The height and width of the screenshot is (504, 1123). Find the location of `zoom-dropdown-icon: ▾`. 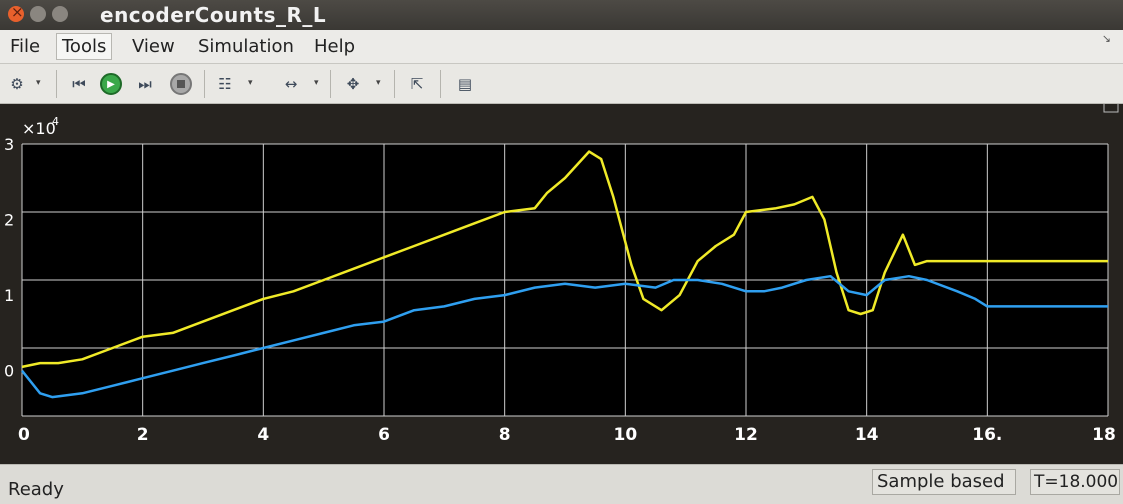

zoom-dropdown-icon: ▾ is located at coordinates (316, 83).